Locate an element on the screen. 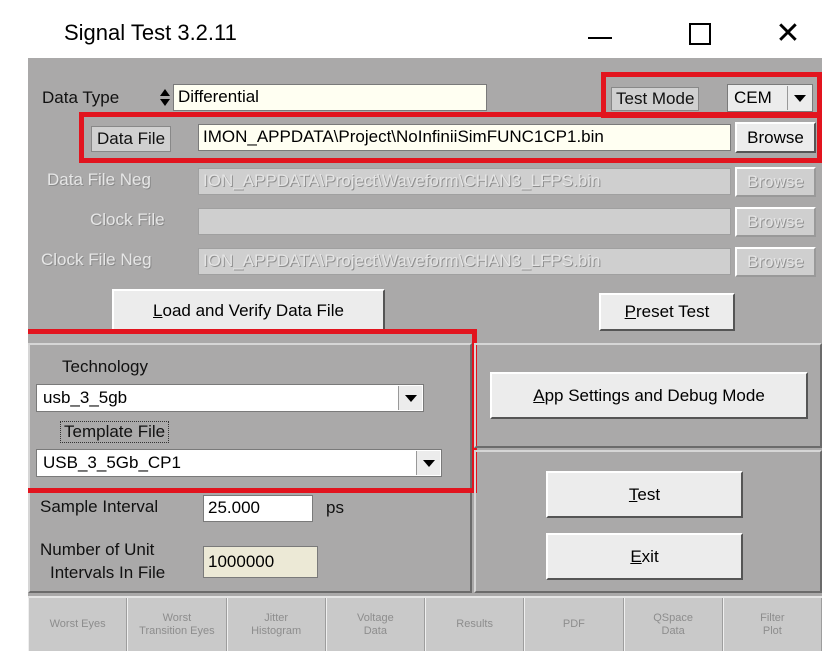 The height and width of the screenshot is (651, 830). tab-label: Results is located at coordinates (474, 624).